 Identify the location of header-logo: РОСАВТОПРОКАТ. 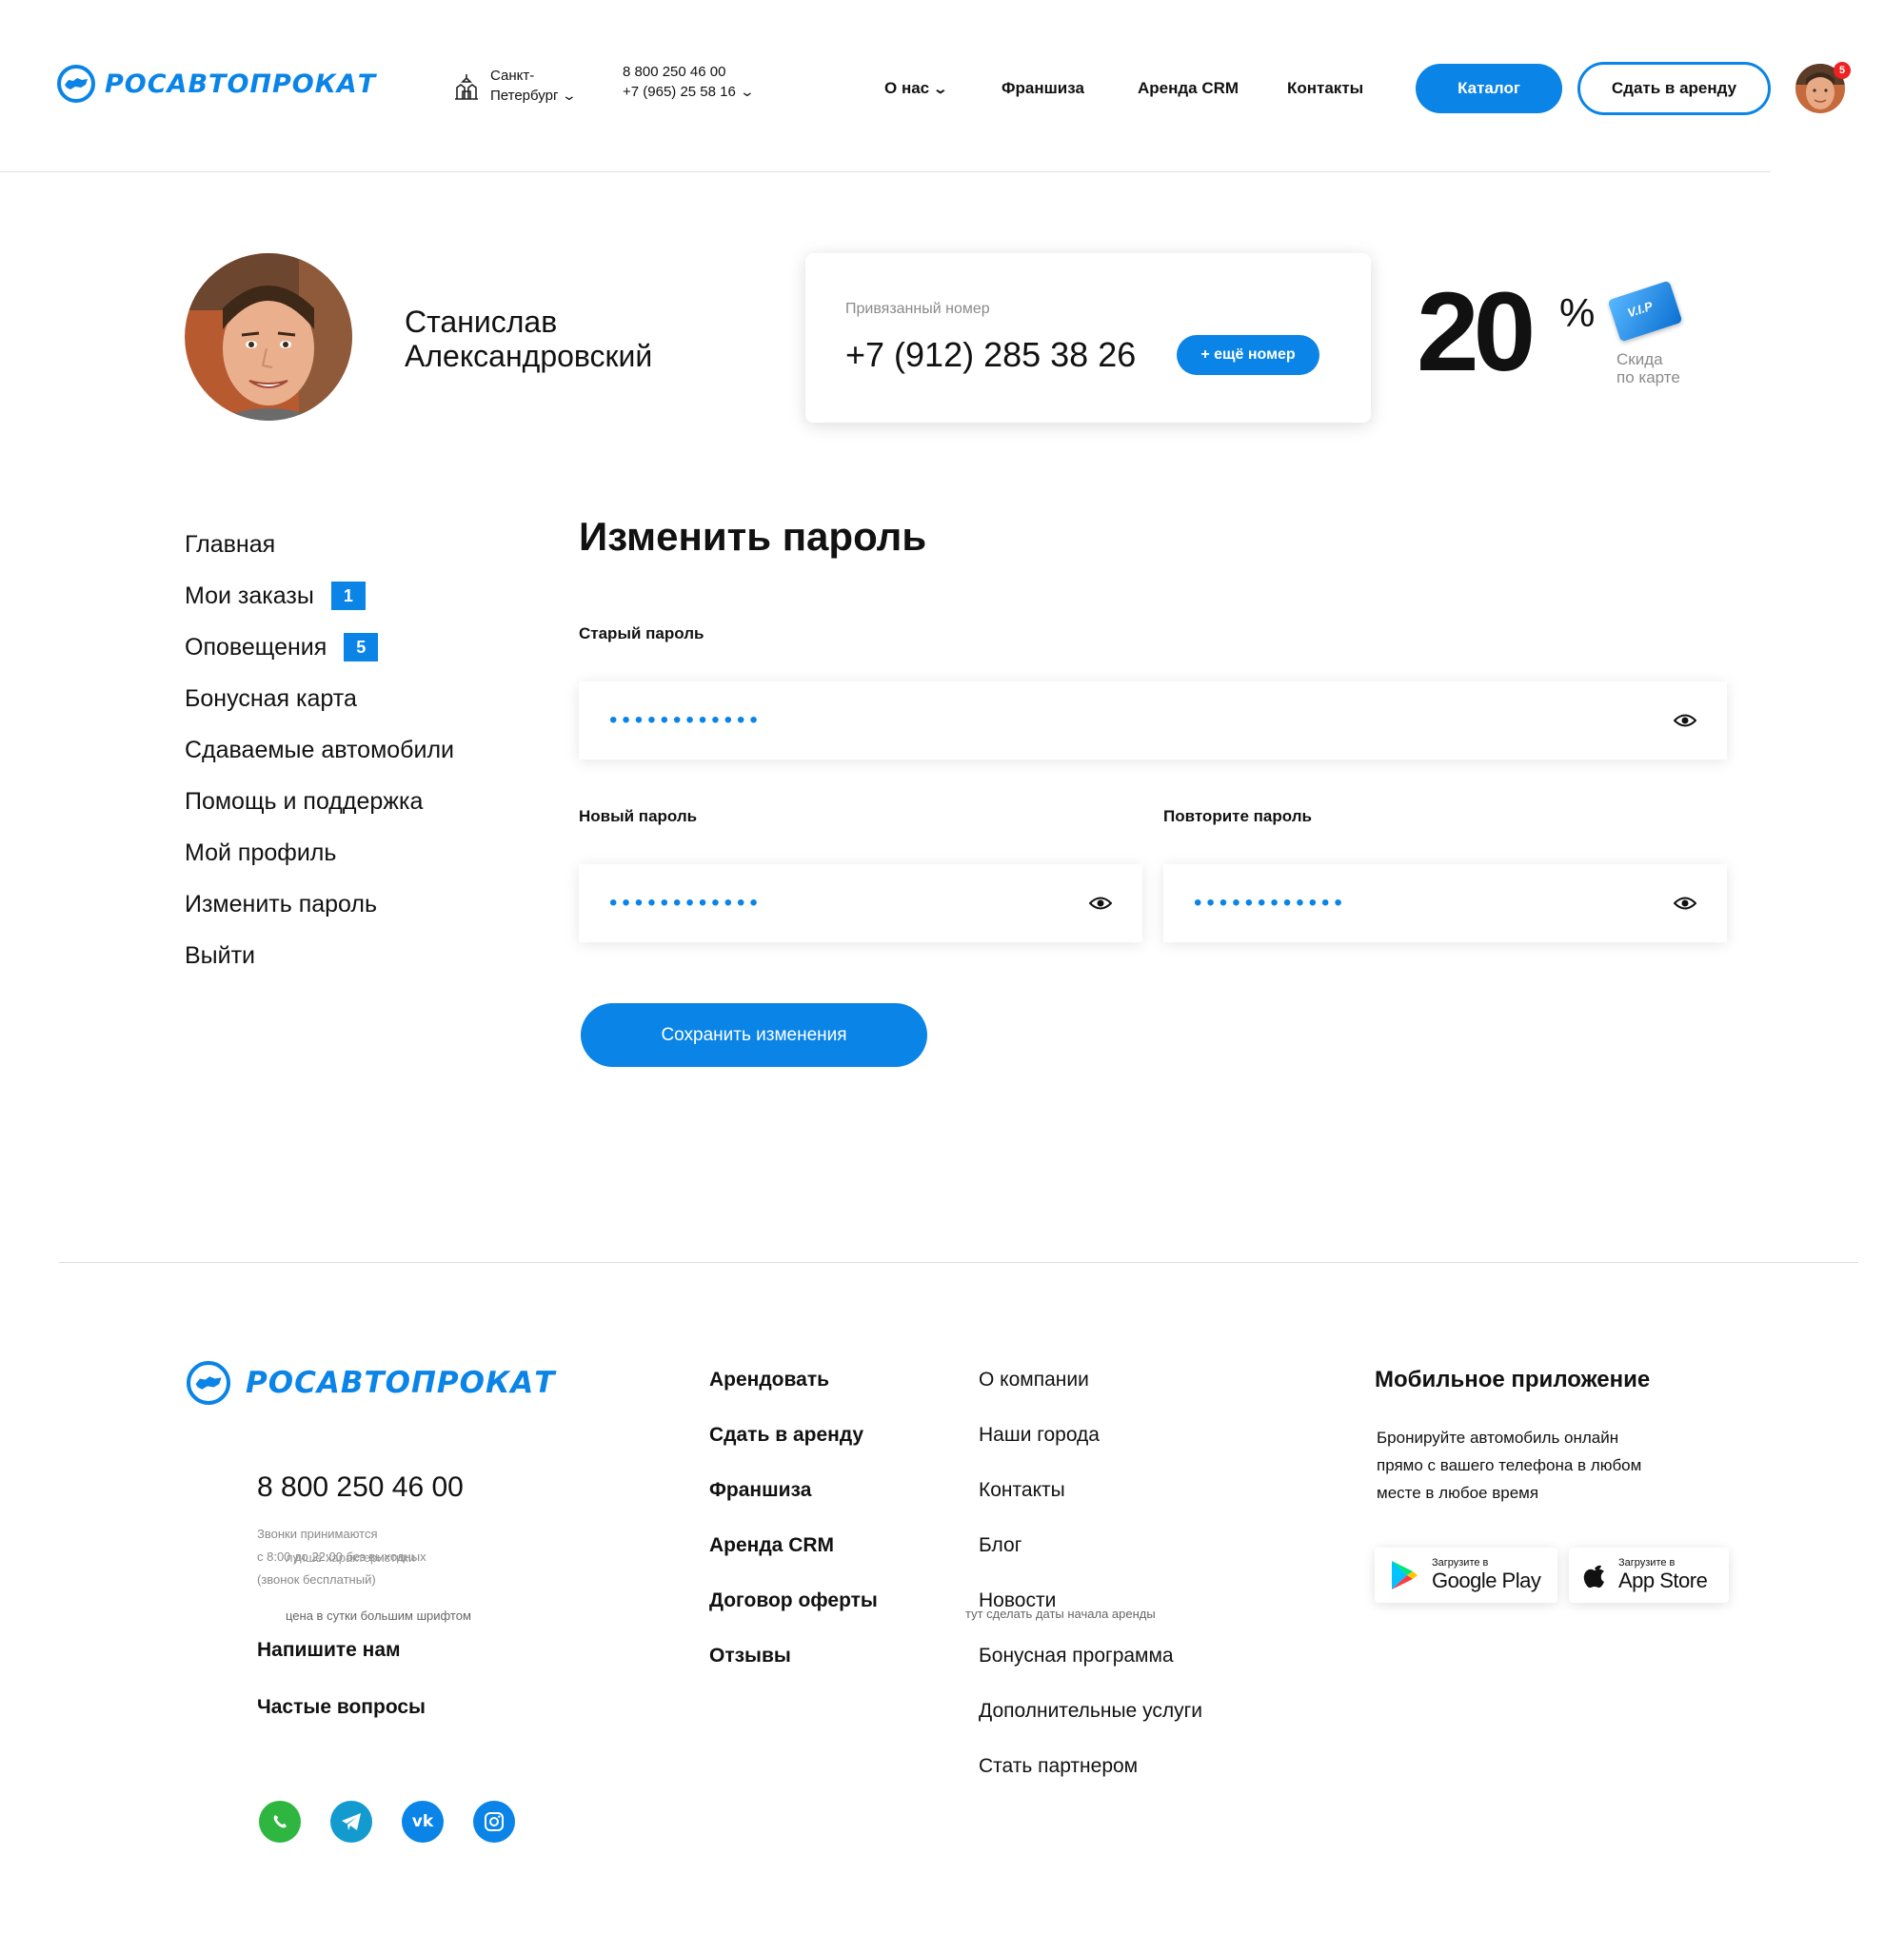
(216, 84).